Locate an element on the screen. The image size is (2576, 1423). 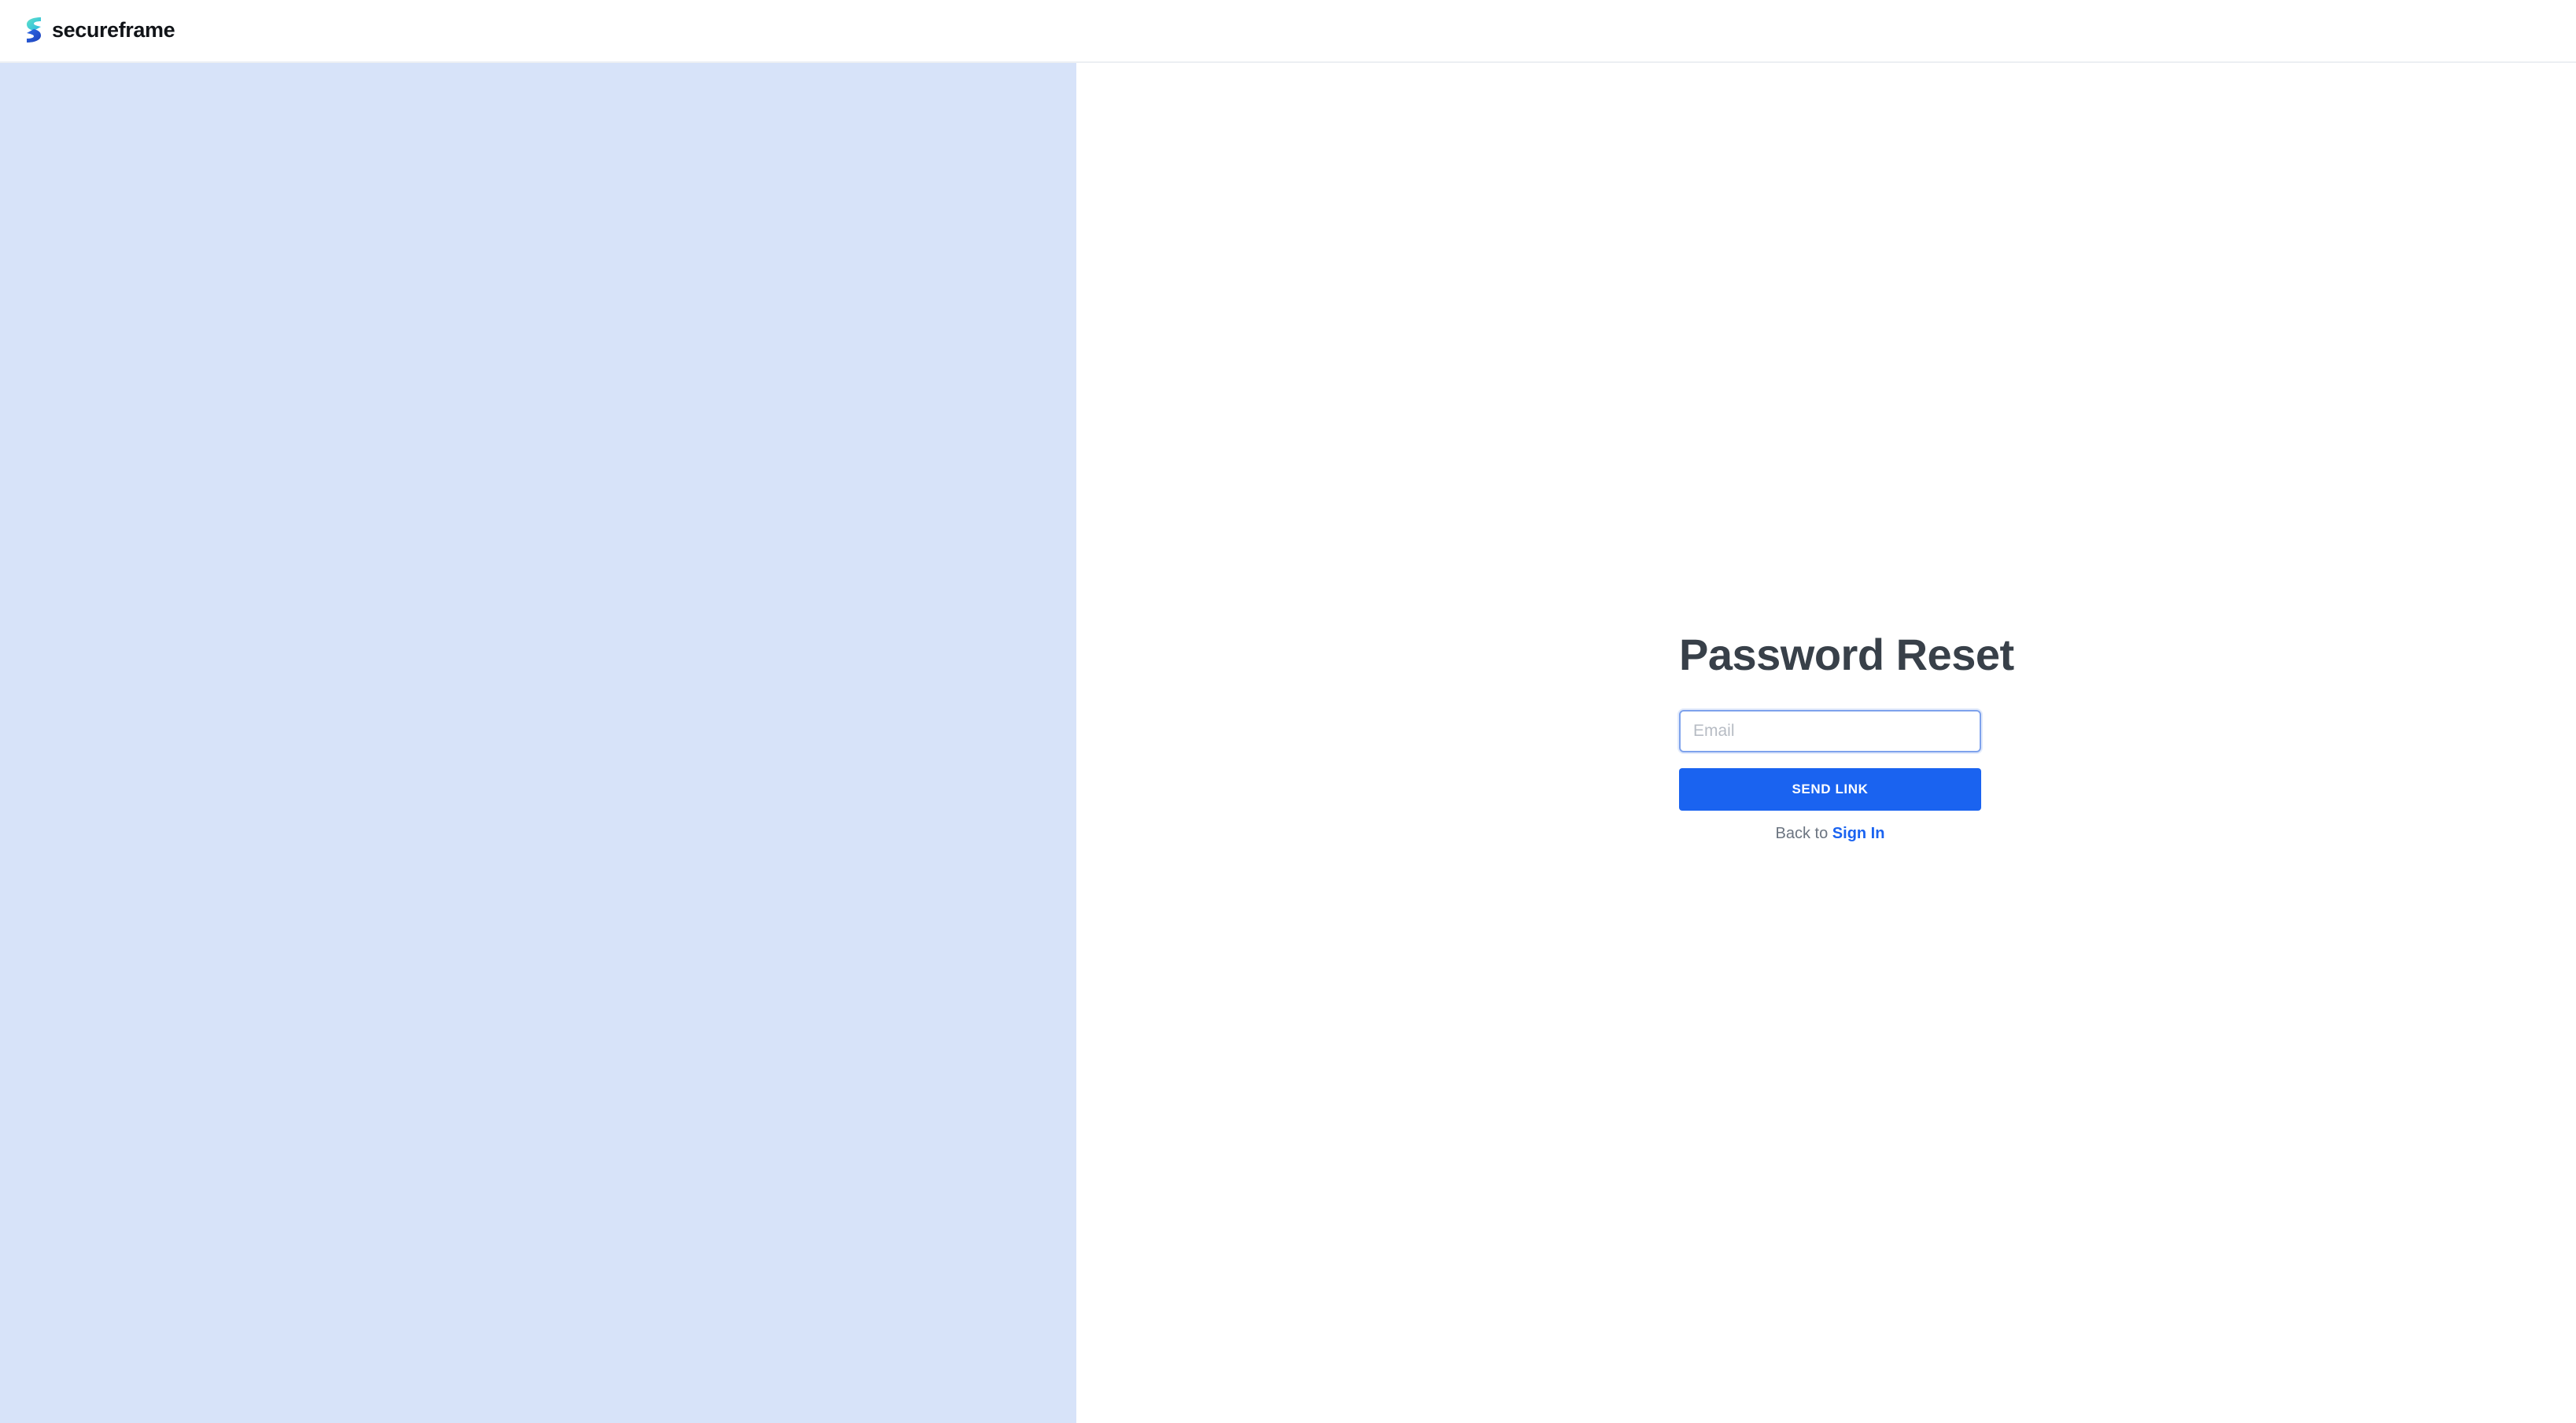
back-prefix-text: Back to is located at coordinates (1802, 833).